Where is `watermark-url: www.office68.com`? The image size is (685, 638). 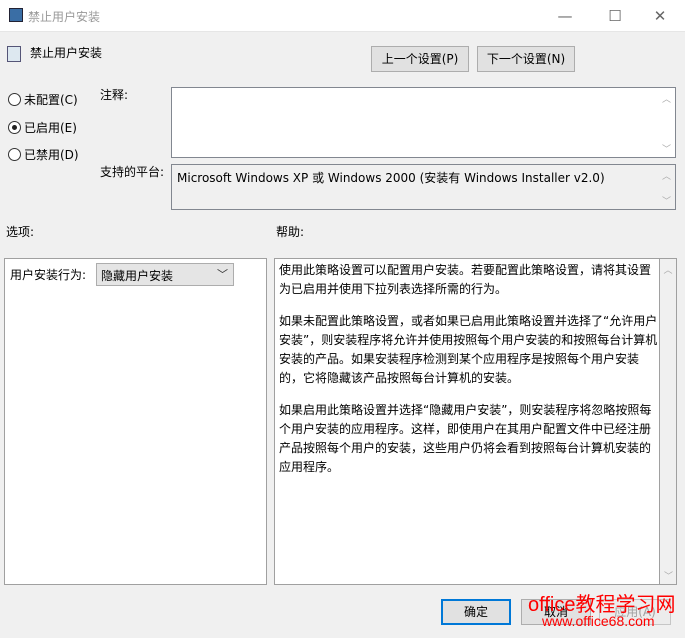 watermark-url: www.office68.com is located at coordinates (598, 621).